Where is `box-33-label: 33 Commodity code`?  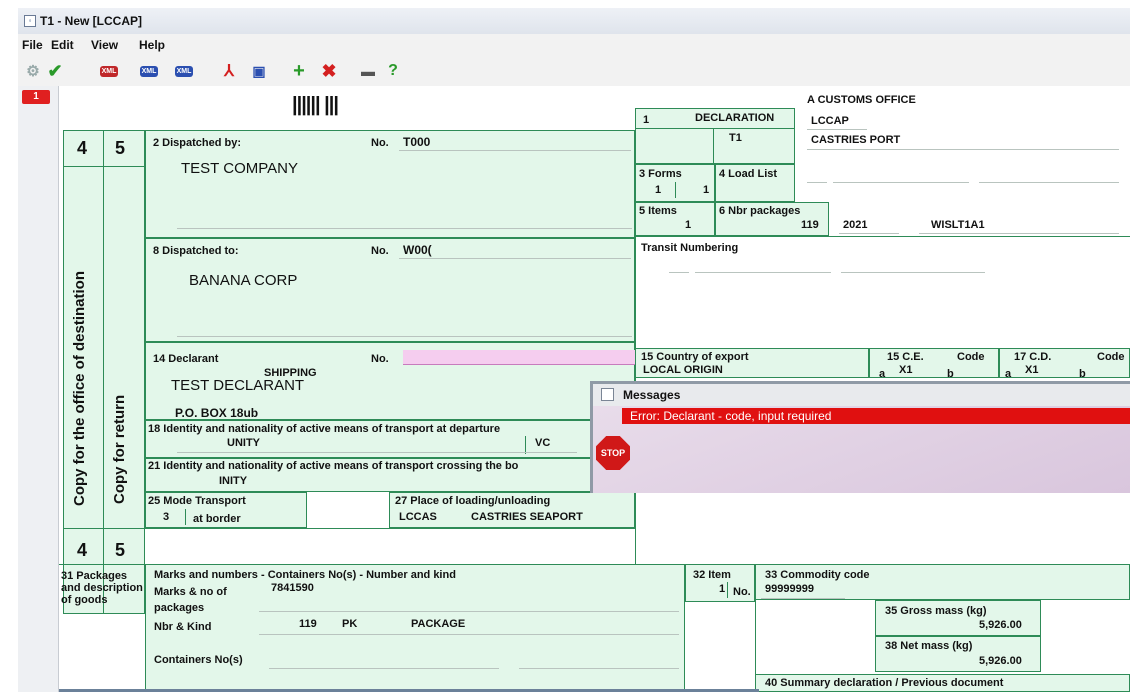
box-33-label: 33 Commodity code is located at coordinates (817, 575).